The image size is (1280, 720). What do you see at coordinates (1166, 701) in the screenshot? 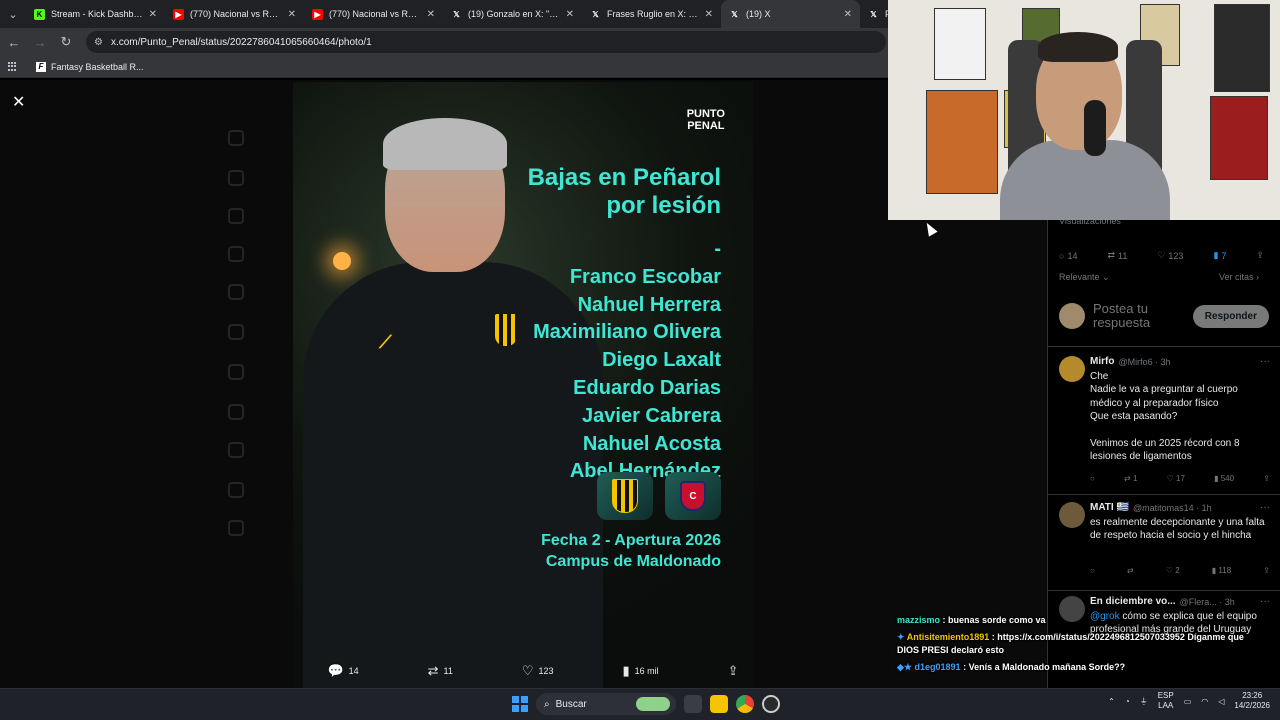
I see `language-indicator: ESP LAA` at bounding box center [1166, 701].